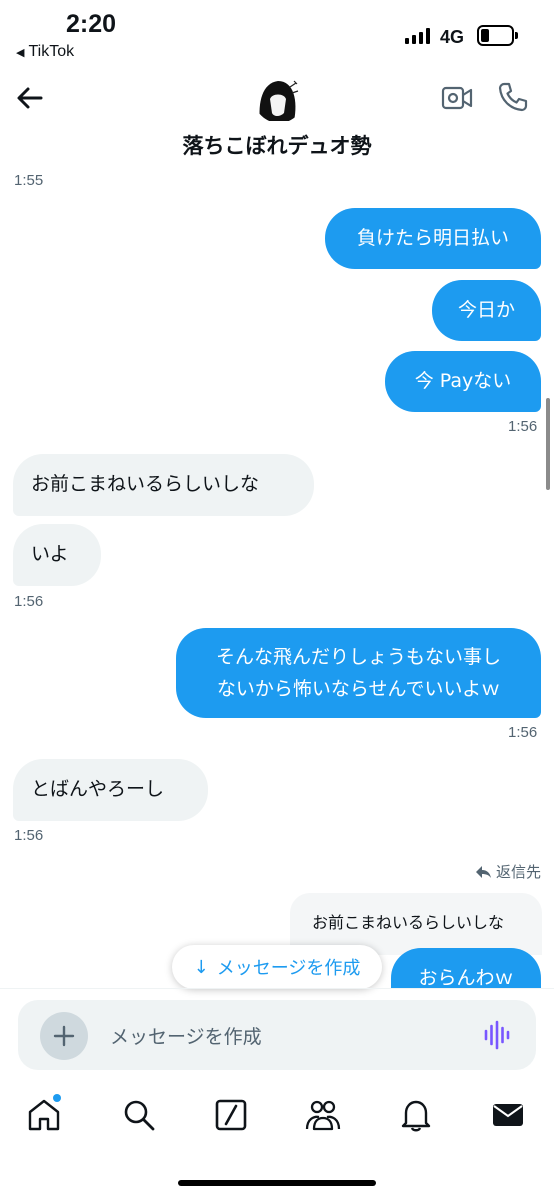 The image size is (554, 1200). Describe the element at coordinates (51, 51) in the screenshot. I see `back-app-label: TikTok` at that location.